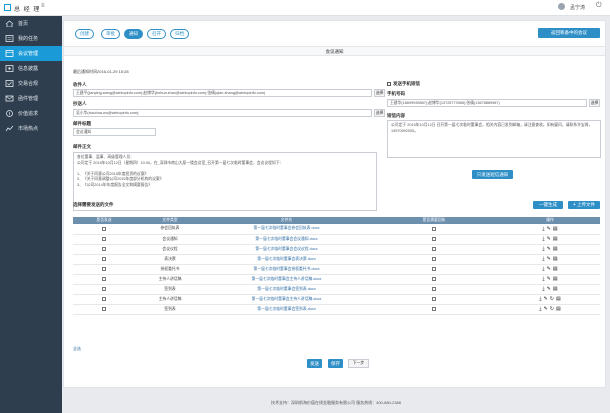 The width and height of the screenshot is (610, 413). Describe the element at coordinates (31, 98) in the screenshot. I see `sidebar-item-letters: 函件管理` at that location.